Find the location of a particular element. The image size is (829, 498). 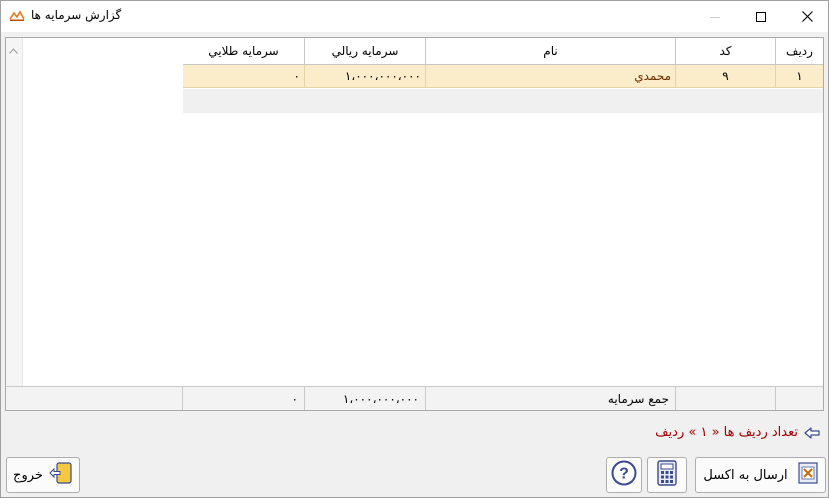

row-count-text: تعداد رديف ها « ١ » رديف is located at coordinates (726, 432).